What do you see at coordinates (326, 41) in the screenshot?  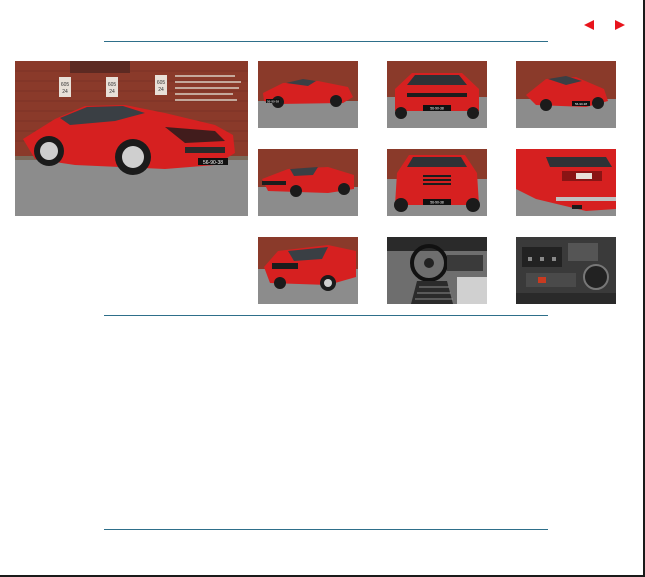 I see `top-divider` at bounding box center [326, 41].